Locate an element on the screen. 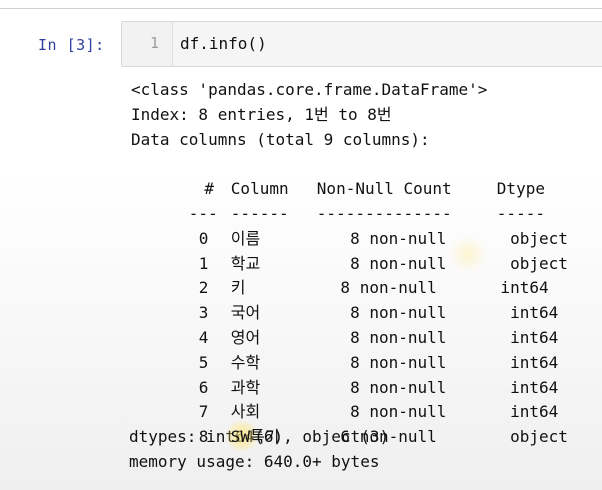  row-column-name: SW특기 is located at coordinates (255, 437).